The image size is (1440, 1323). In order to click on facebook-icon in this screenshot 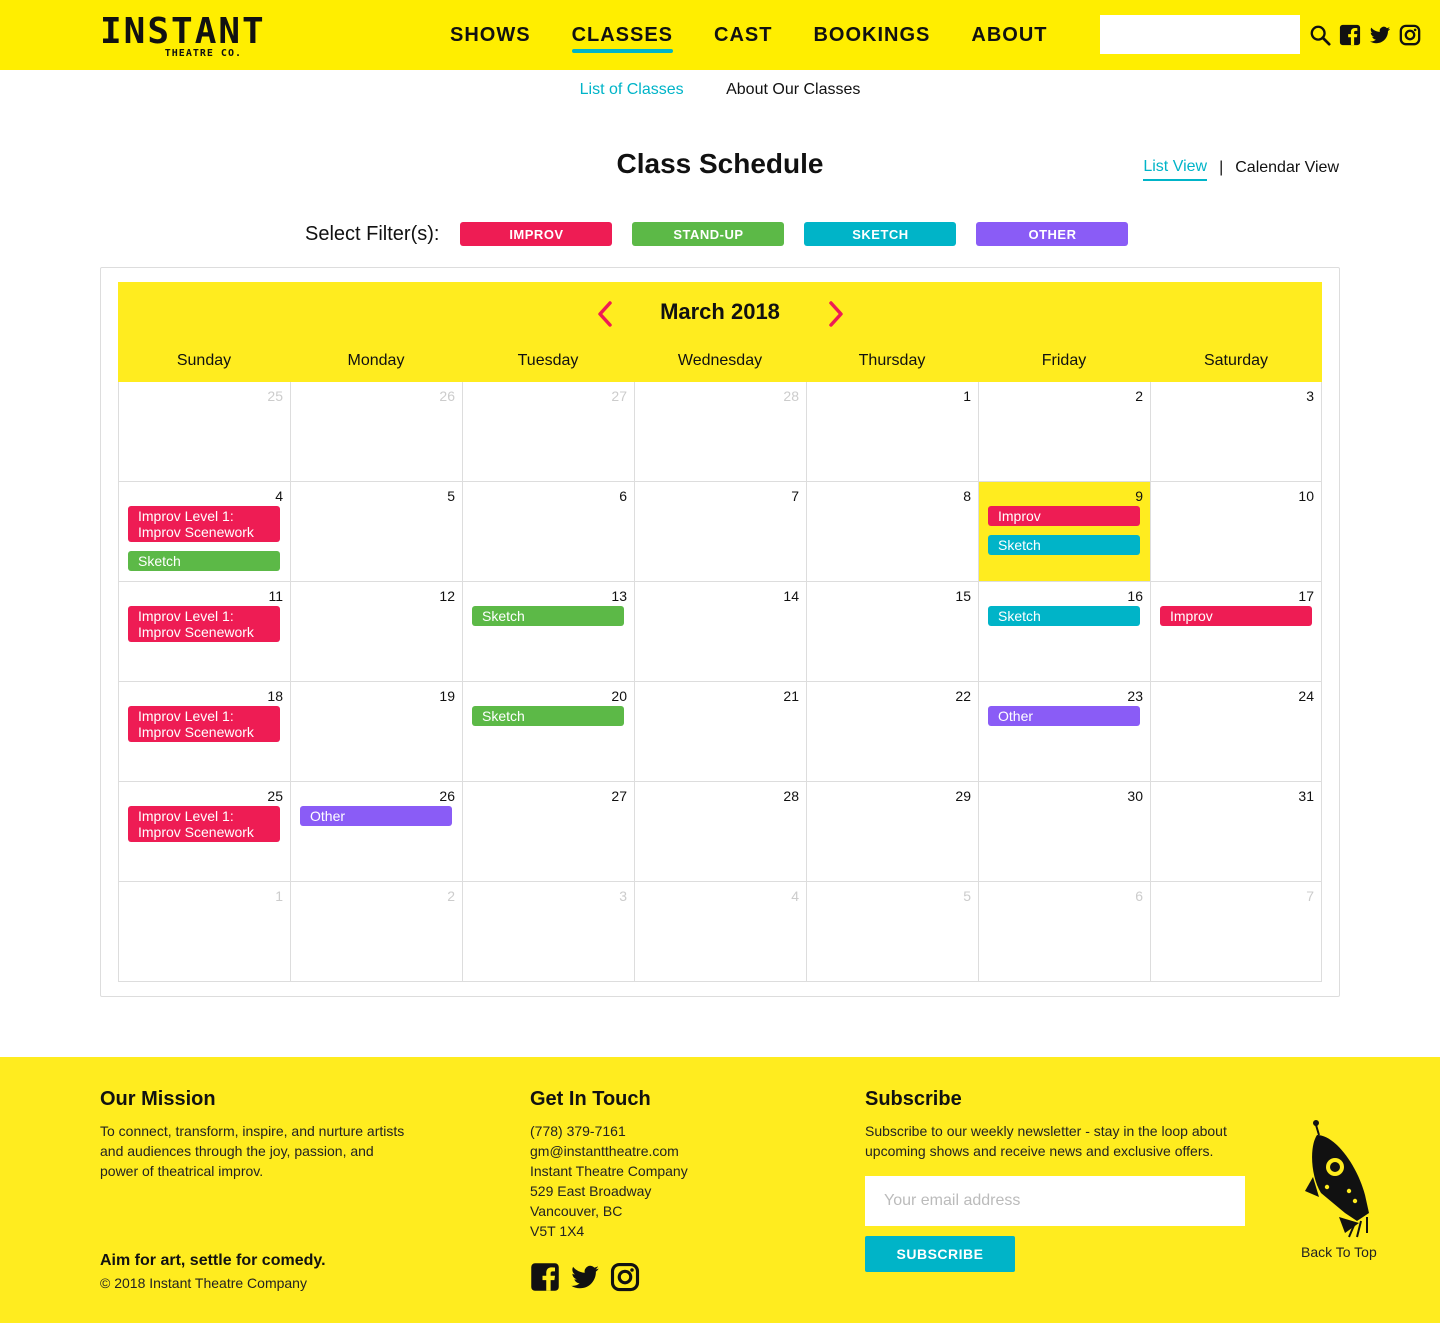, I will do `click(1350, 35)`.